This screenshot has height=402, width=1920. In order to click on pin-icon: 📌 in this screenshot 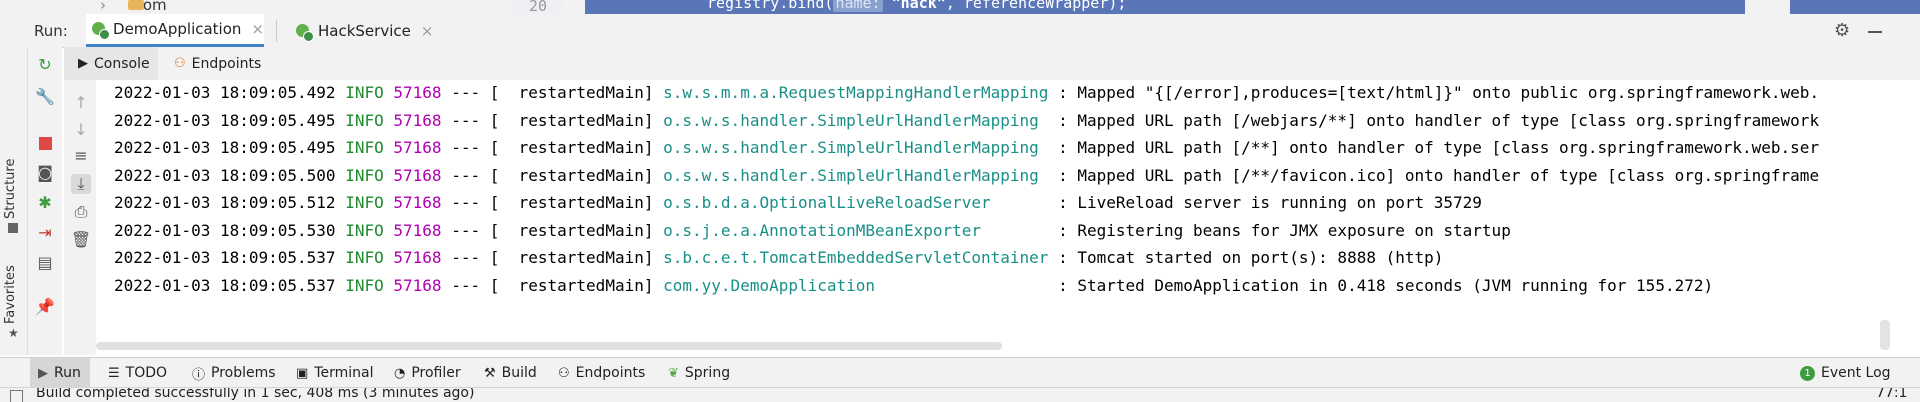, I will do `click(45, 307)`.